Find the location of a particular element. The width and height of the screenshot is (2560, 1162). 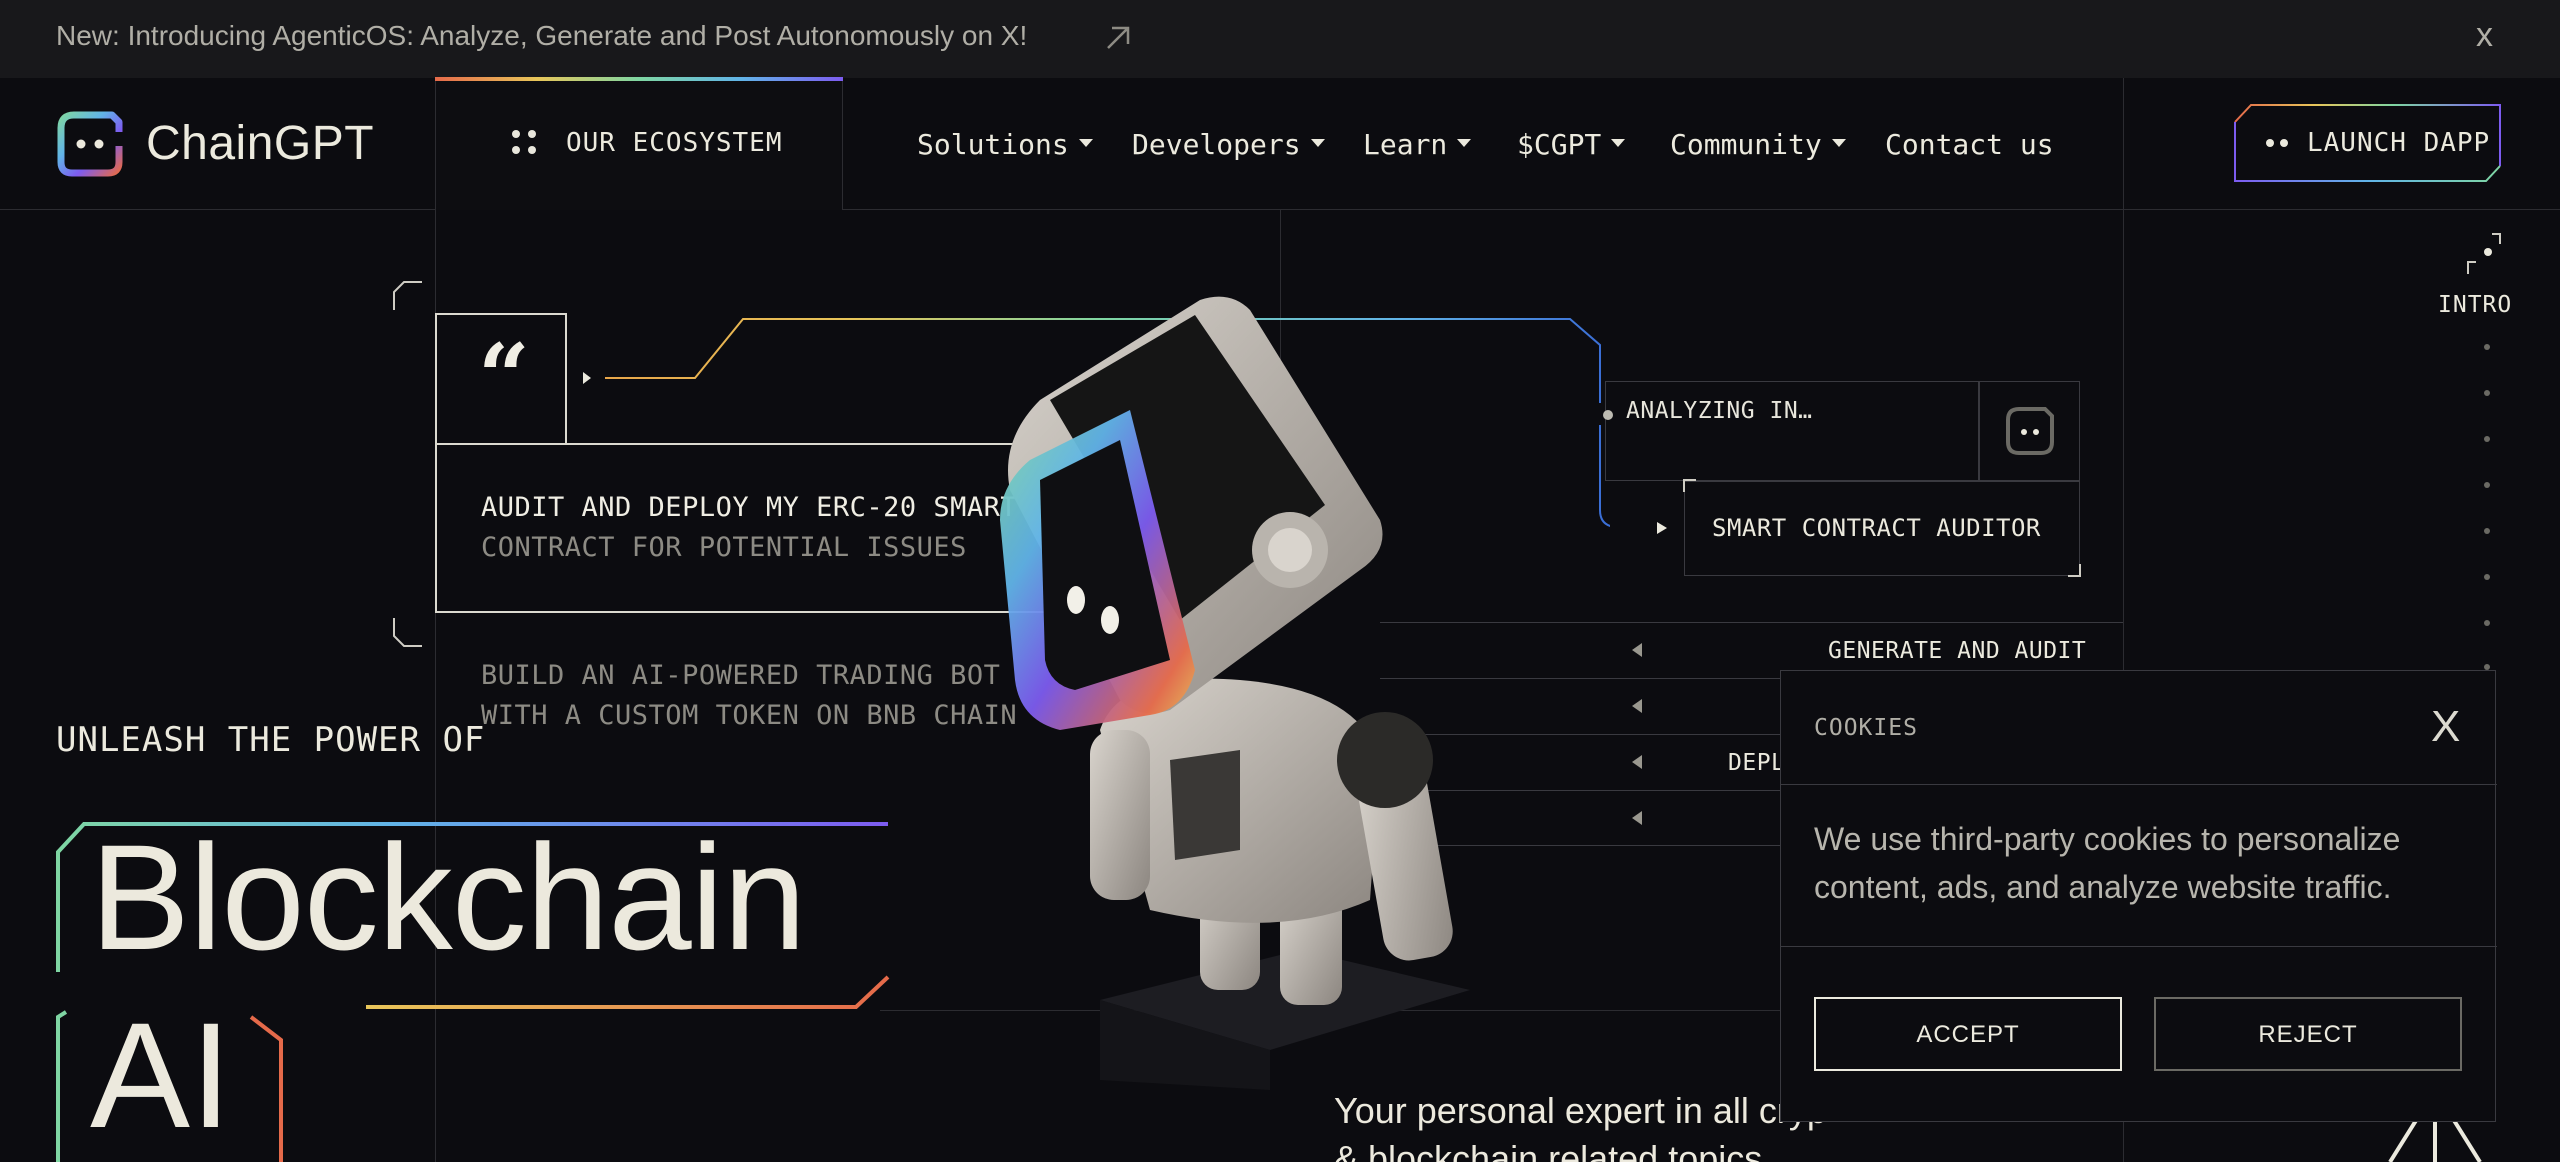

prompt-active-line-2: CONTRACT FOR POTENTIAL ISSUES is located at coordinates (724, 547).